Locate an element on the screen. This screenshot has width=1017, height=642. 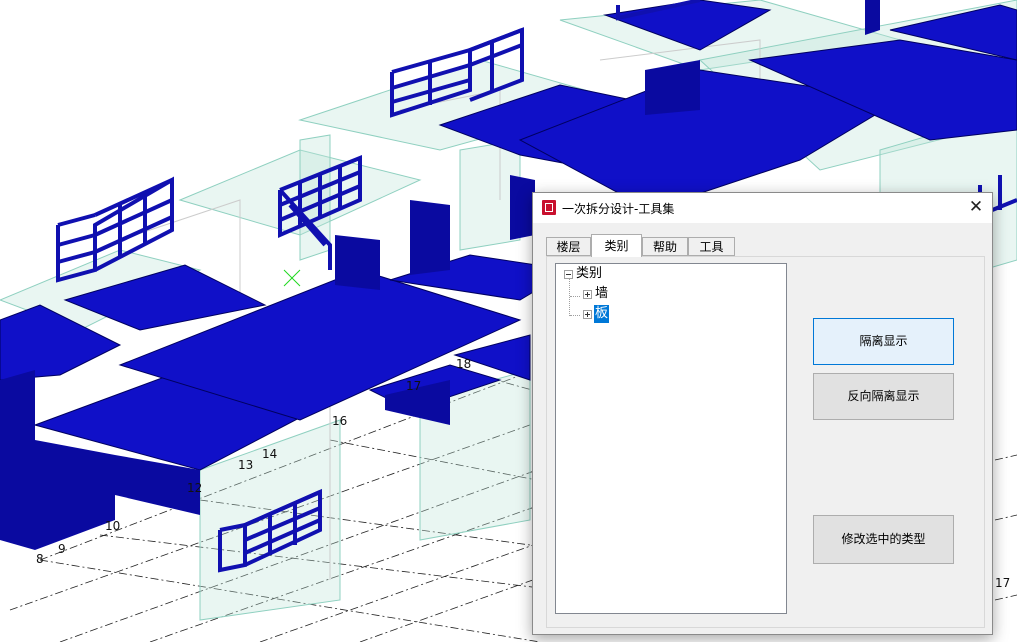
modify-selected-type-button: 修改选中的类型 is located at coordinates (883, 539).